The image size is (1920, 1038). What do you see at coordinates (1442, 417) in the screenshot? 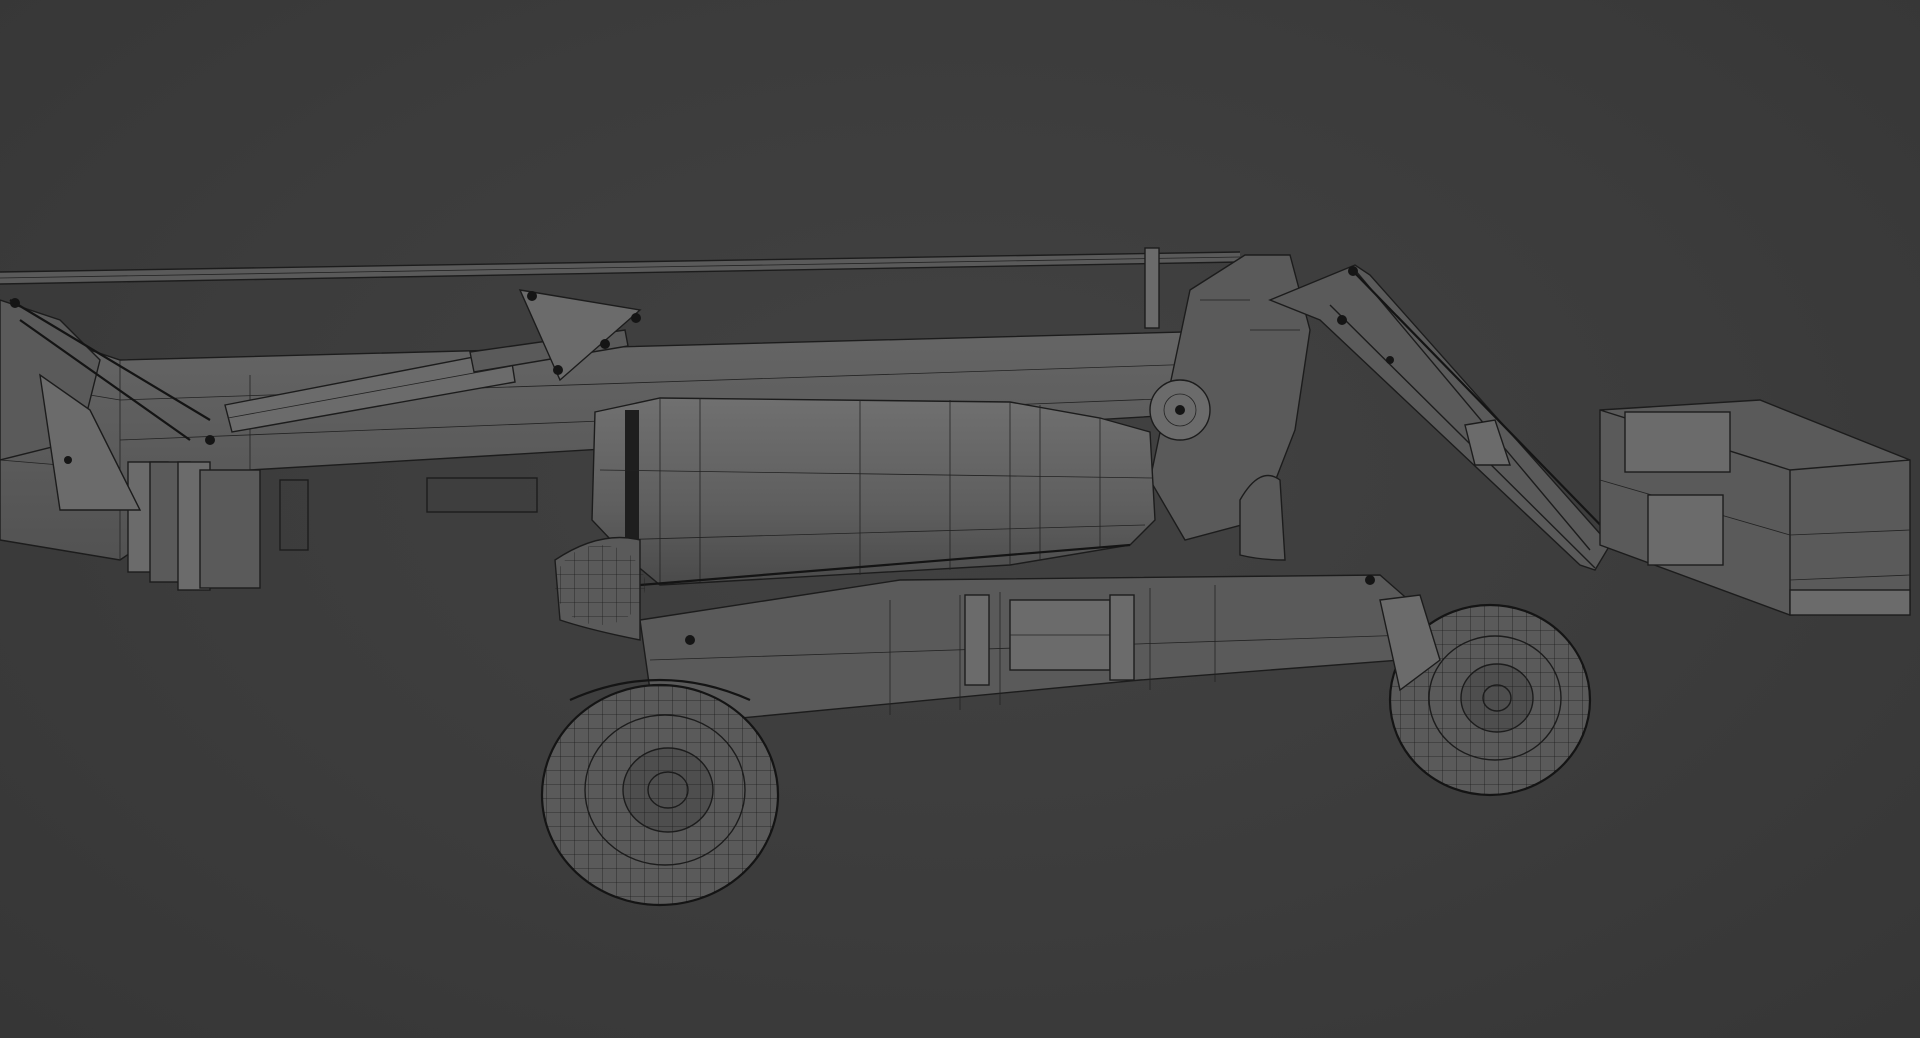
I see `jib-arm` at bounding box center [1442, 417].